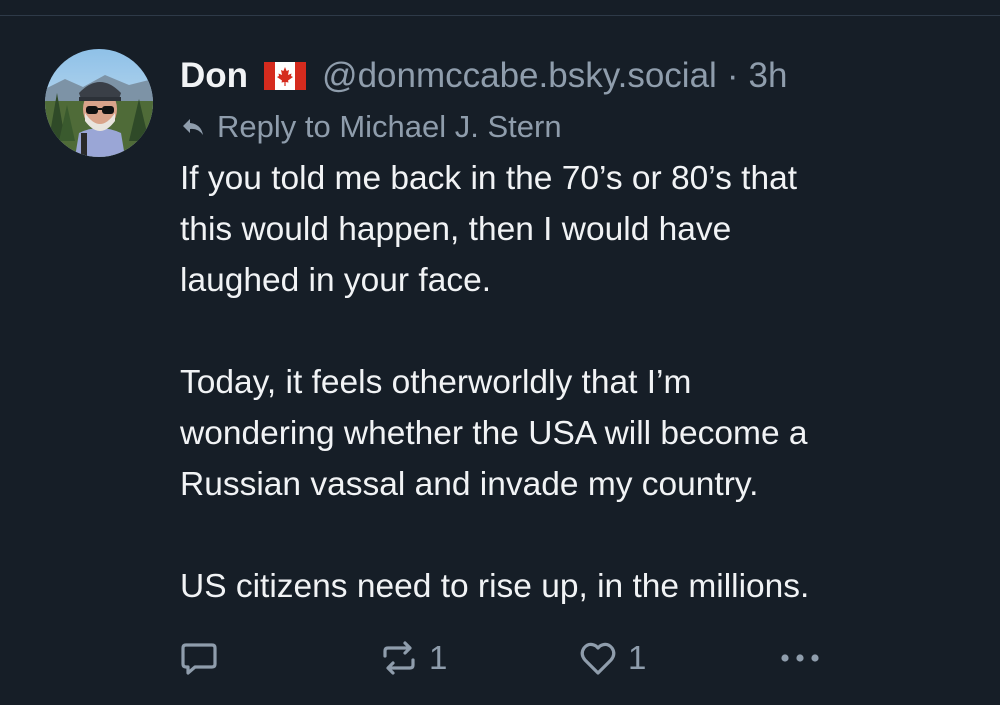  What do you see at coordinates (519, 76) in the screenshot?
I see `author-handle: @donmccabe.bsky.social` at bounding box center [519, 76].